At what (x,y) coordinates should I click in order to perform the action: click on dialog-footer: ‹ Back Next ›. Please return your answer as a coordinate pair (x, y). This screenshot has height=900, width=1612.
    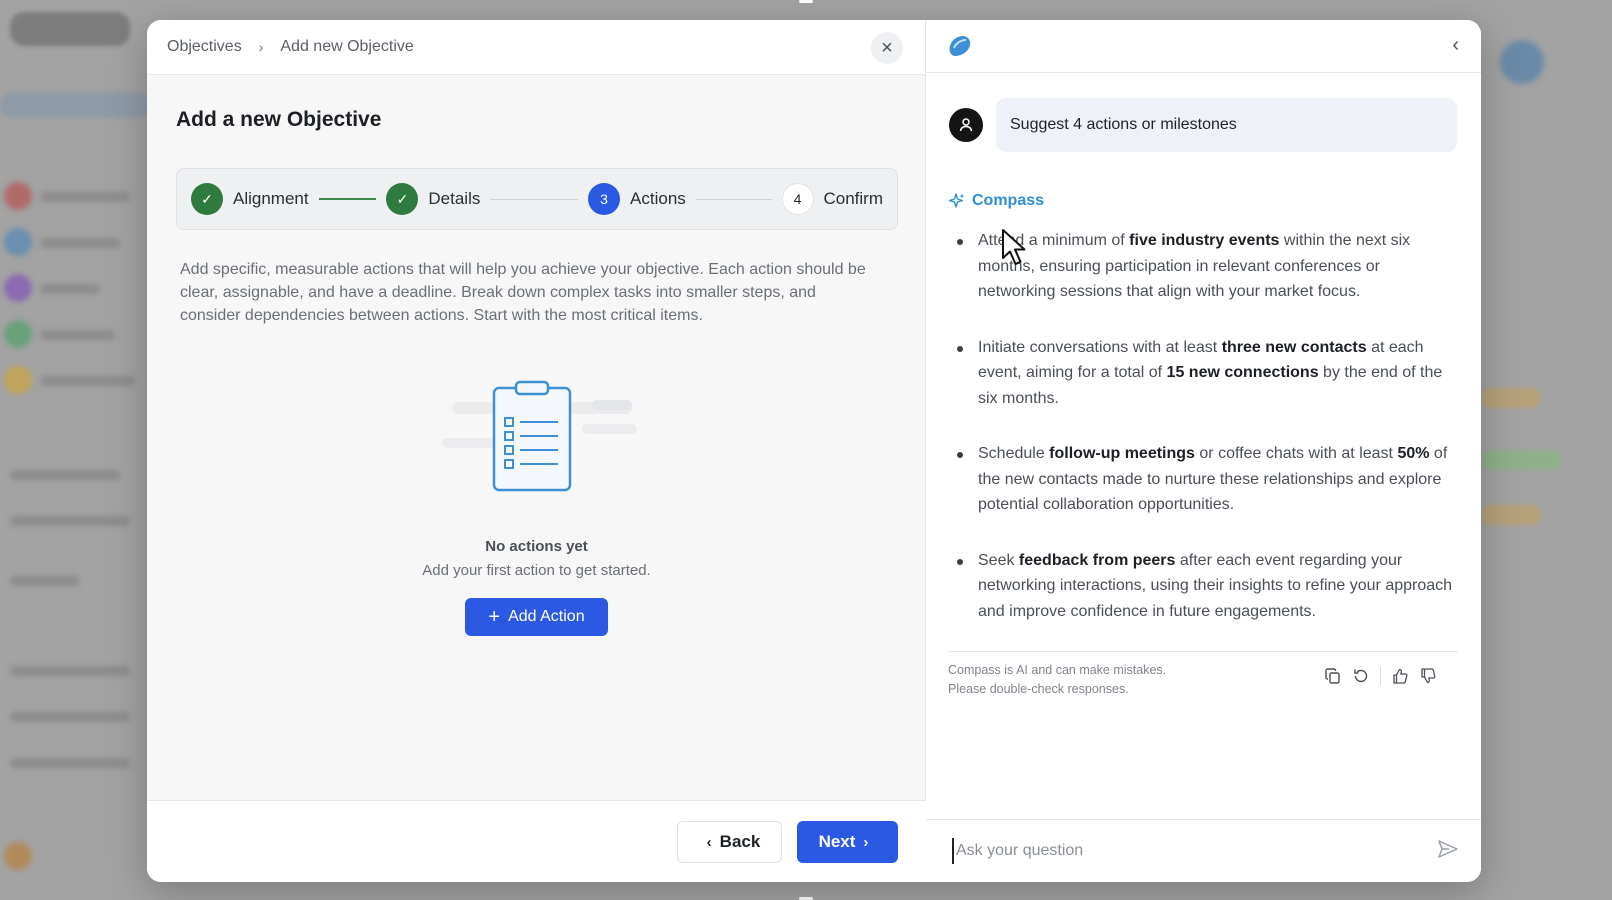
    Looking at the image, I should click on (536, 841).